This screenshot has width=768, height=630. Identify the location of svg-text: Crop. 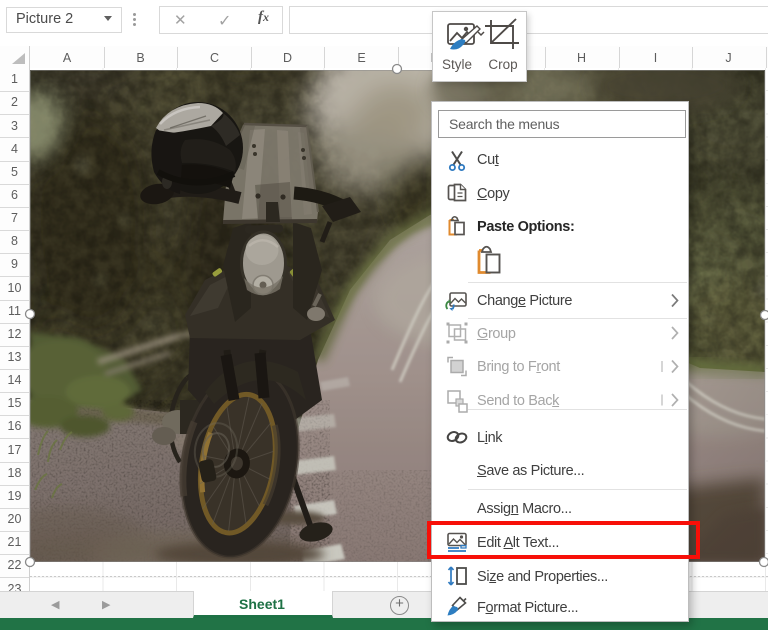
(502, 64).